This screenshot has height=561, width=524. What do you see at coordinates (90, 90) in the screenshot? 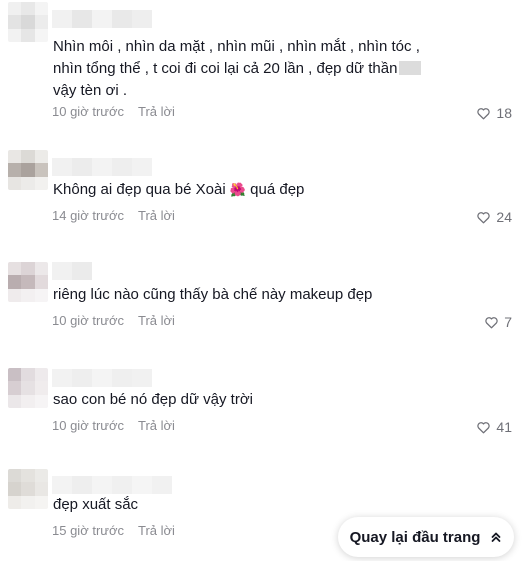
I see `comment-text-line: vậy tèn ơi .` at bounding box center [90, 90].